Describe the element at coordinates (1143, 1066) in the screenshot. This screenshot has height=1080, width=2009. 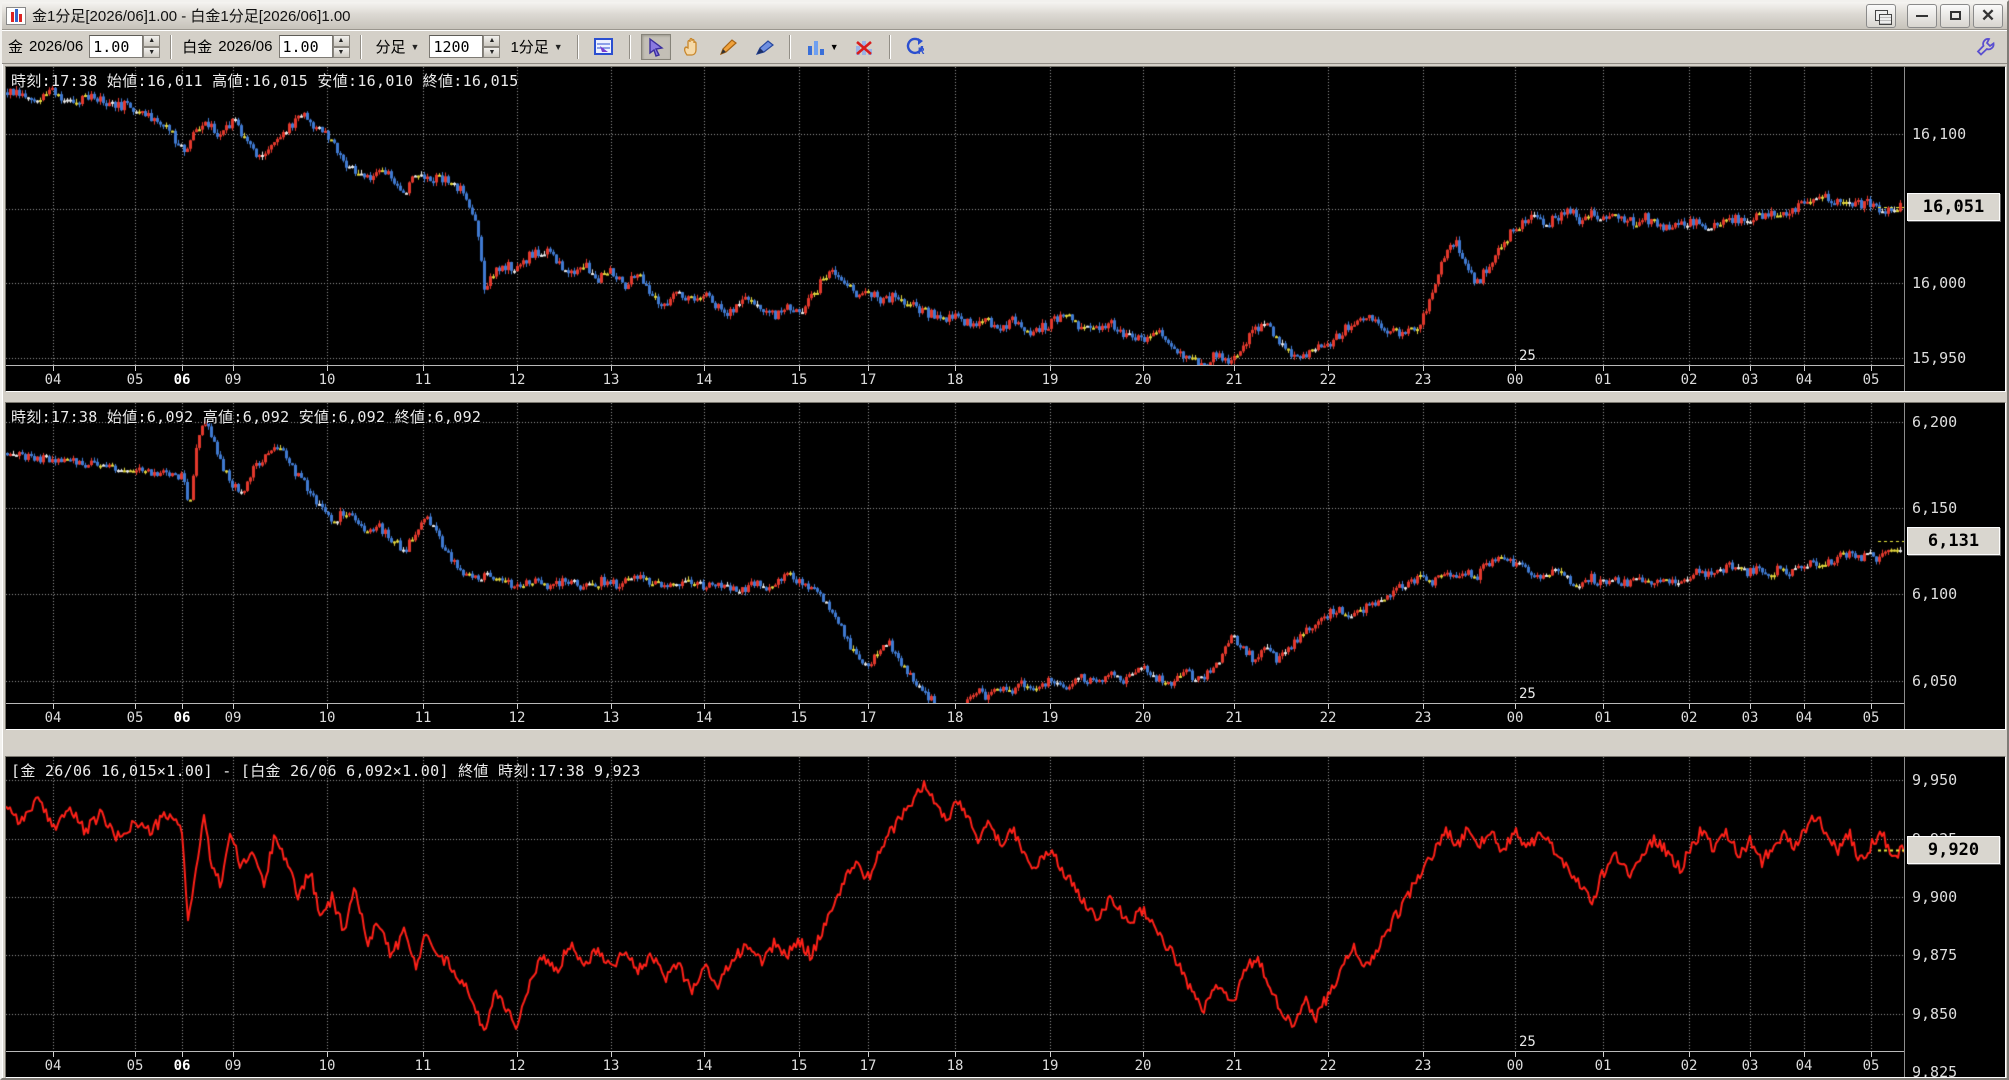
I see `x-tick-label: 20` at that location.